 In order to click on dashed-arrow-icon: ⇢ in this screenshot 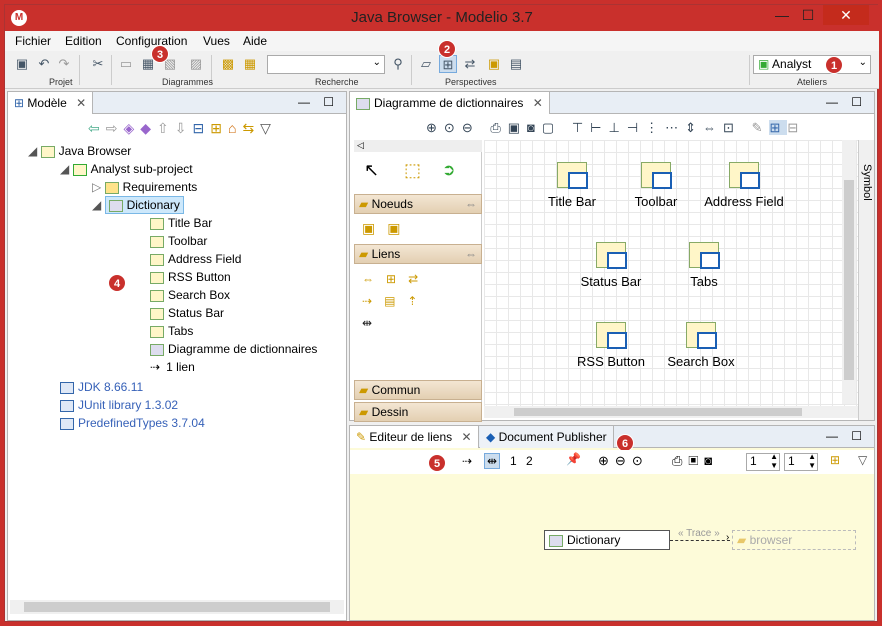, I will do `click(467, 461)`.